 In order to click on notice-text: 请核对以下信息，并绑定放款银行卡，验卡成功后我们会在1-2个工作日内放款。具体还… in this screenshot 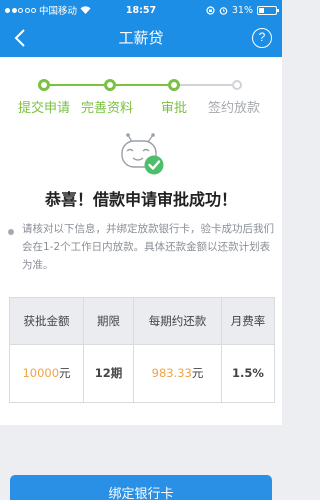, I will do `click(148, 247)`.